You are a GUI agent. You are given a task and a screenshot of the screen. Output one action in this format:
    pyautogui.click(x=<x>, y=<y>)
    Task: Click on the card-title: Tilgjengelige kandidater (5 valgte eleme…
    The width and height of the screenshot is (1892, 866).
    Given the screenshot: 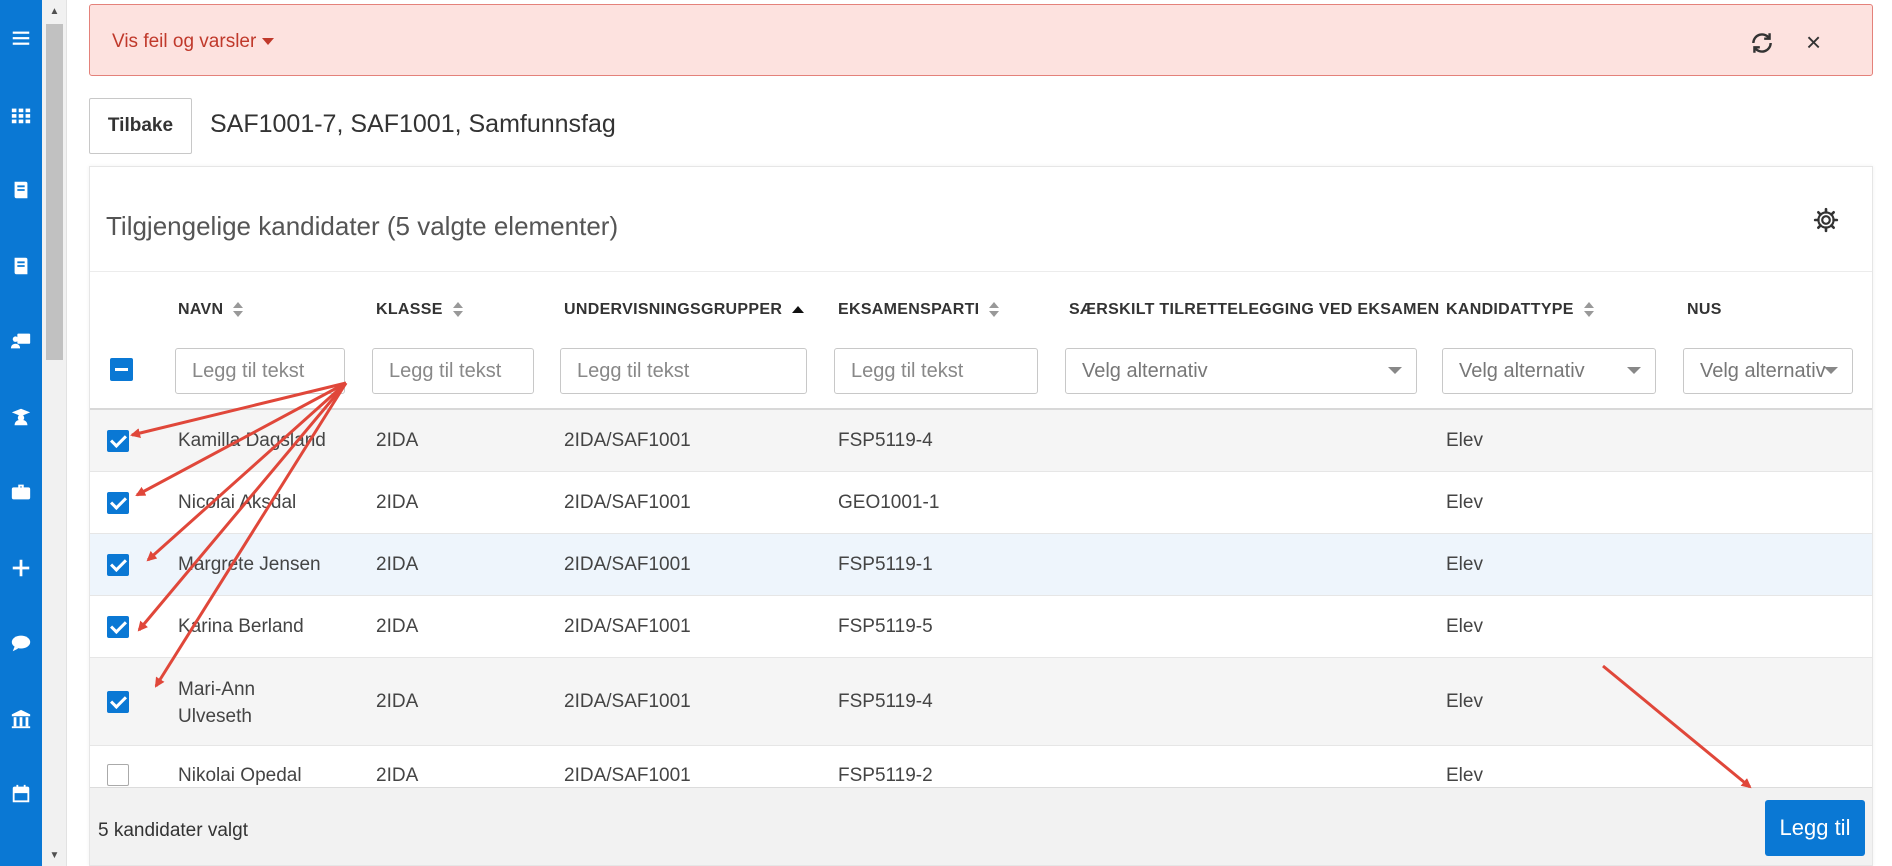 What is the action you would take?
    pyautogui.click(x=362, y=226)
    